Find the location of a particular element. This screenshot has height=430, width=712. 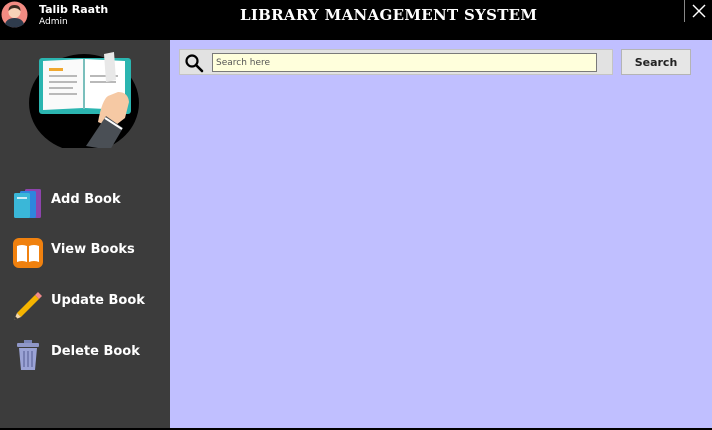

sidebar-item-label: Update Book is located at coordinates (98, 300).